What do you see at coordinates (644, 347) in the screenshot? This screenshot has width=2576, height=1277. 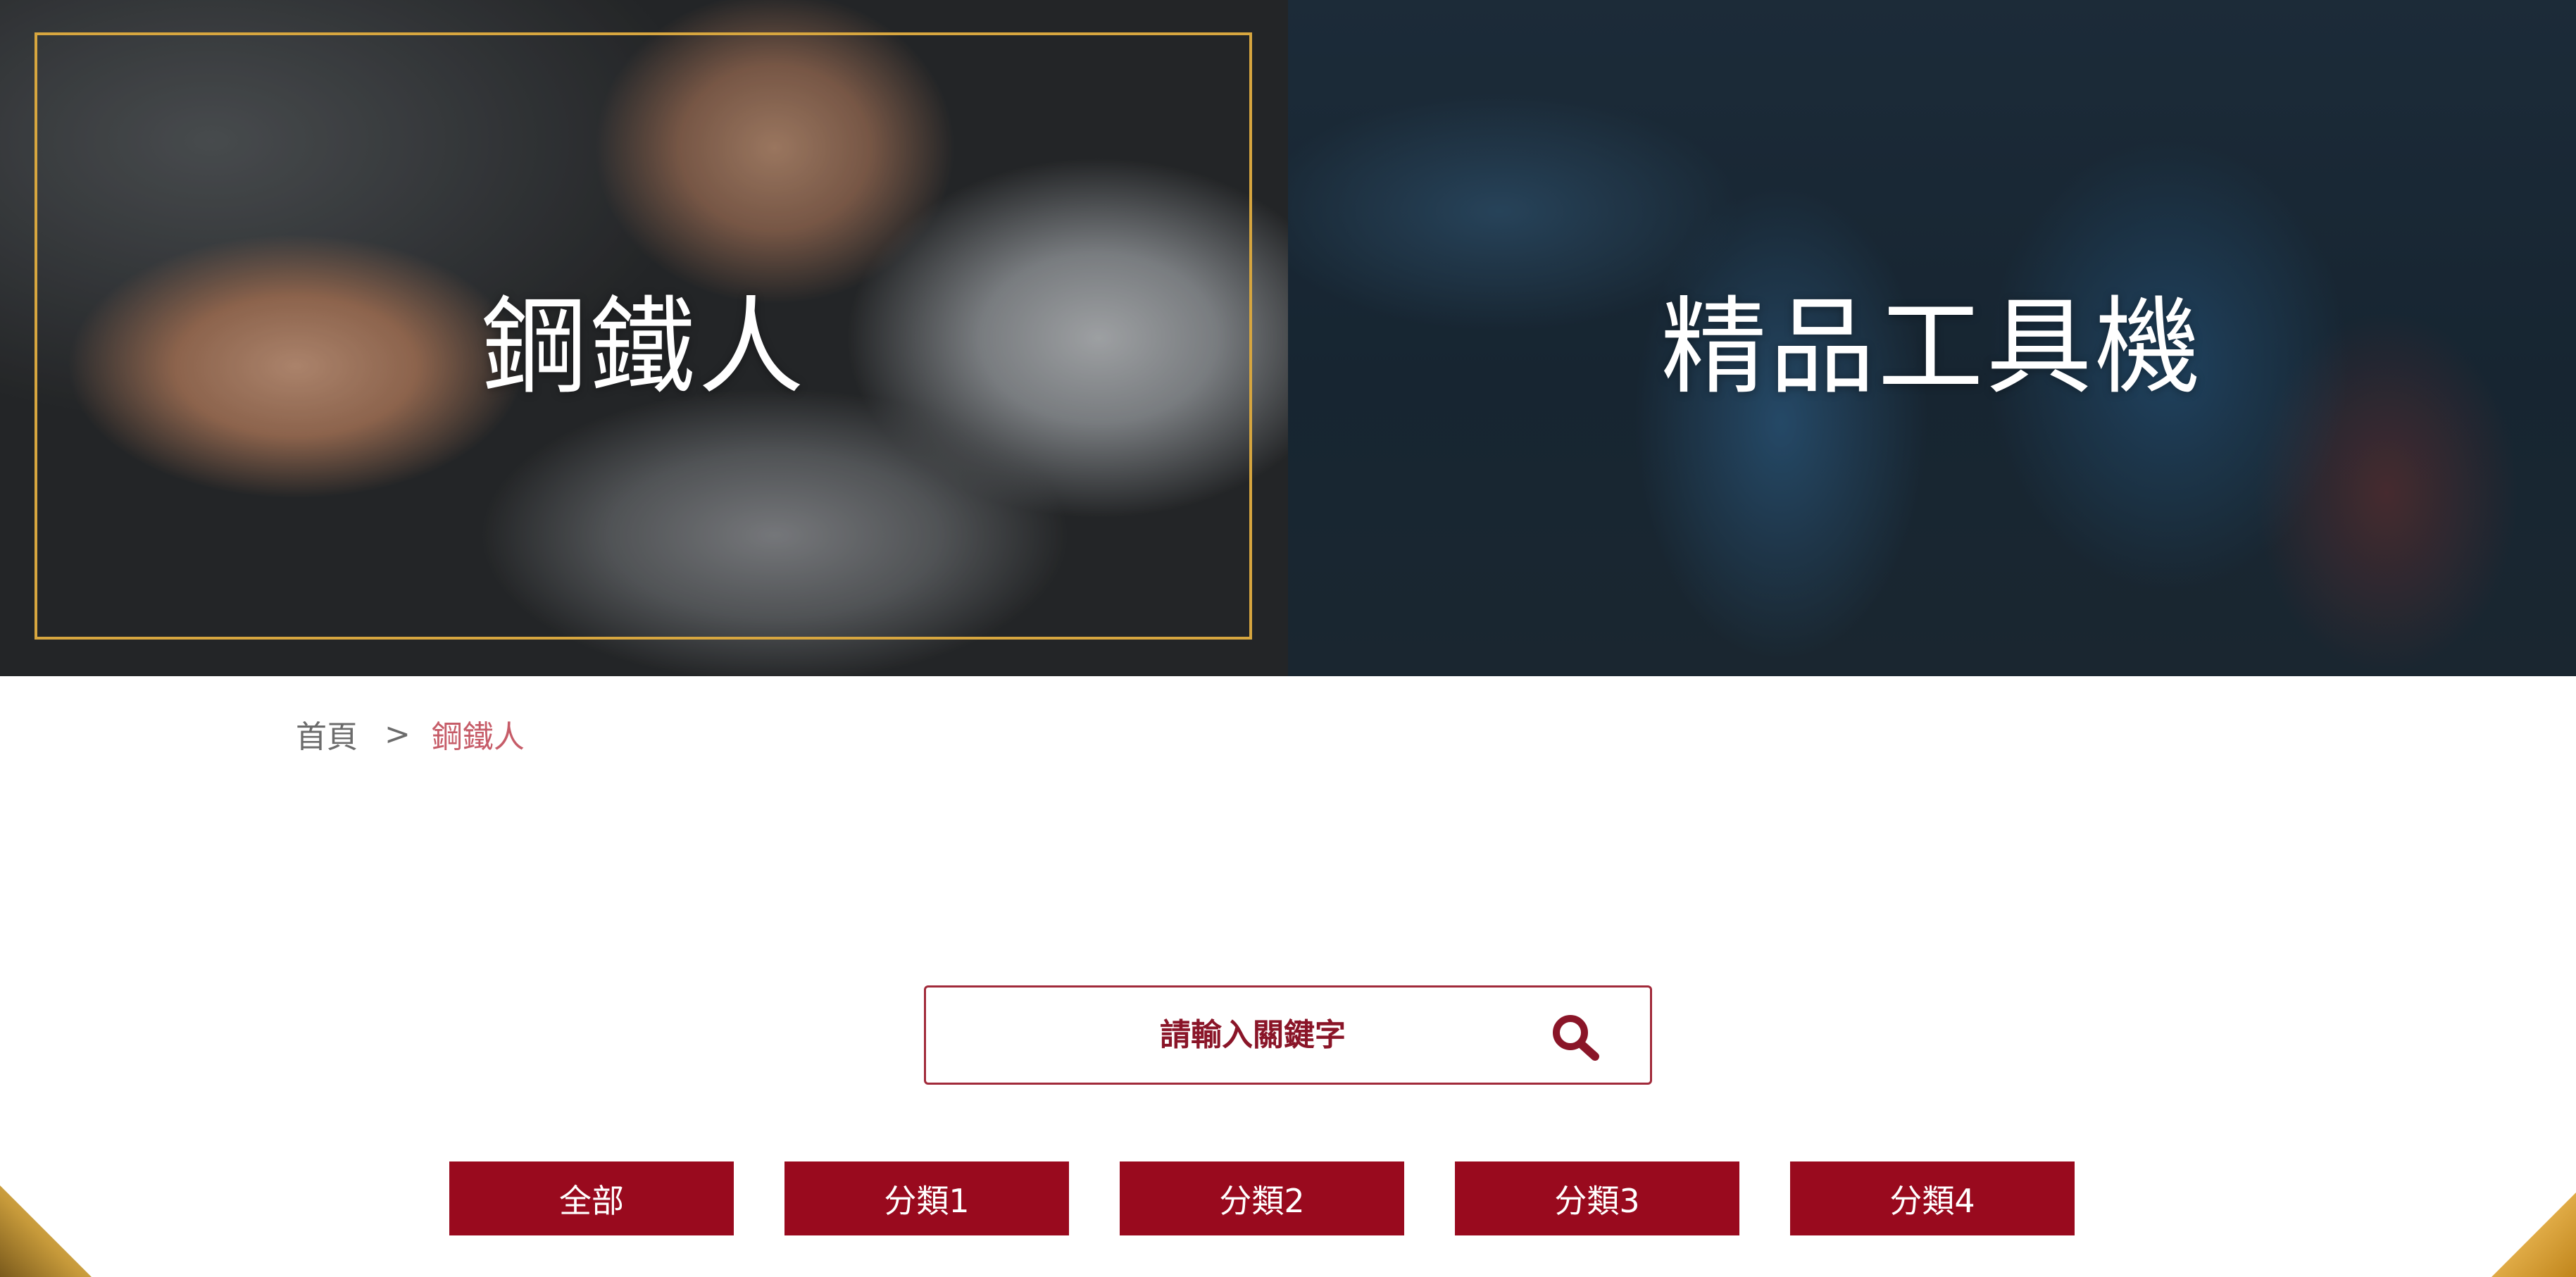 I see `banner-title-left: 鋼鐵人` at bounding box center [644, 347].